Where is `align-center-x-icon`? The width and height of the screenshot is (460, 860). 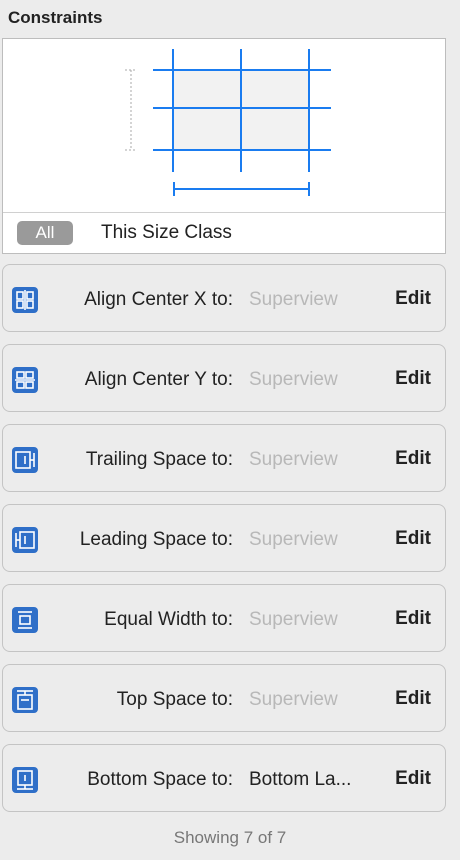
align-center-x-icon is located at coordinates (25, 300).